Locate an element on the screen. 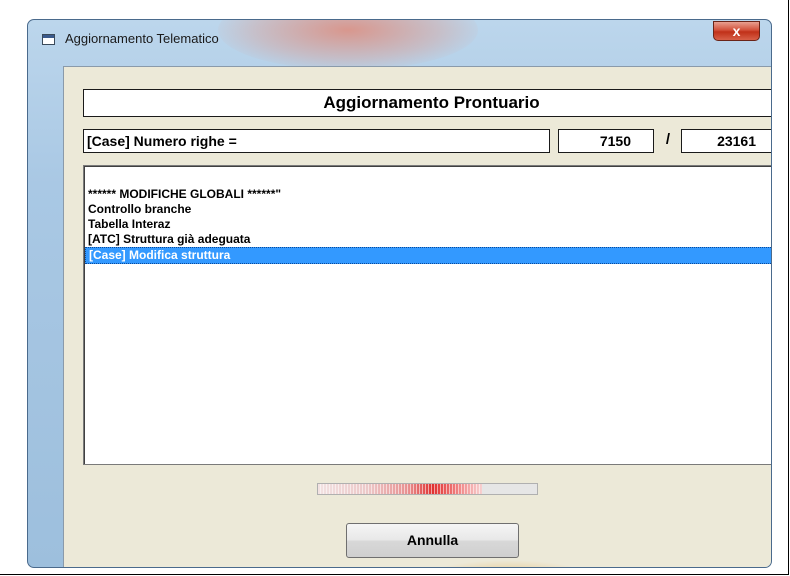 This screenshot has height=576, width=790. row-count-label: [Case] Numero righe = is located at coordinates (316, 141).